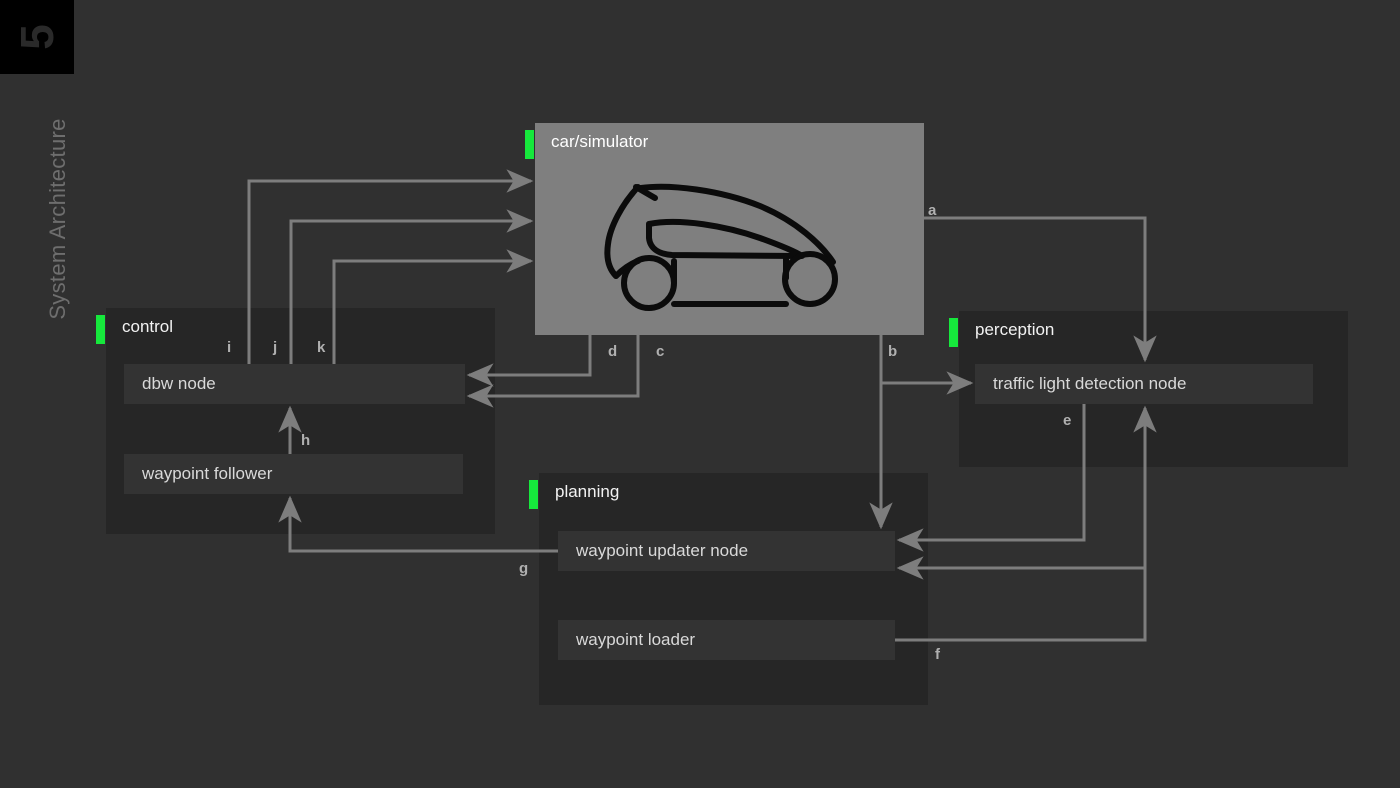 This screenshot has width=1400, height=788. What do you see at coordinates (57, 219) in the screenshot?
I see `slide-rail-title: System Architecture` at bounding box center [57, 219].